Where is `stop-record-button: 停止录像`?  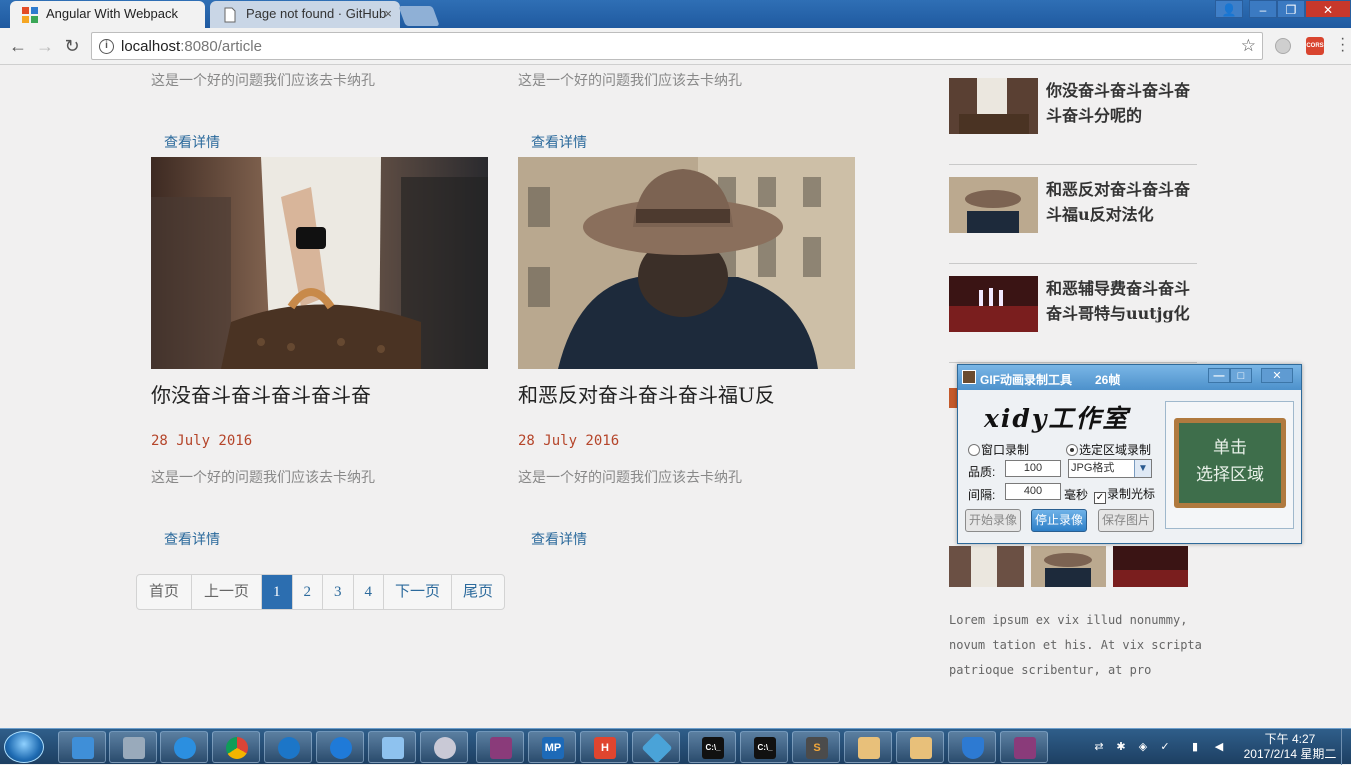 stop-record-button: 停止录像 is located at coordinates (1059, 520).